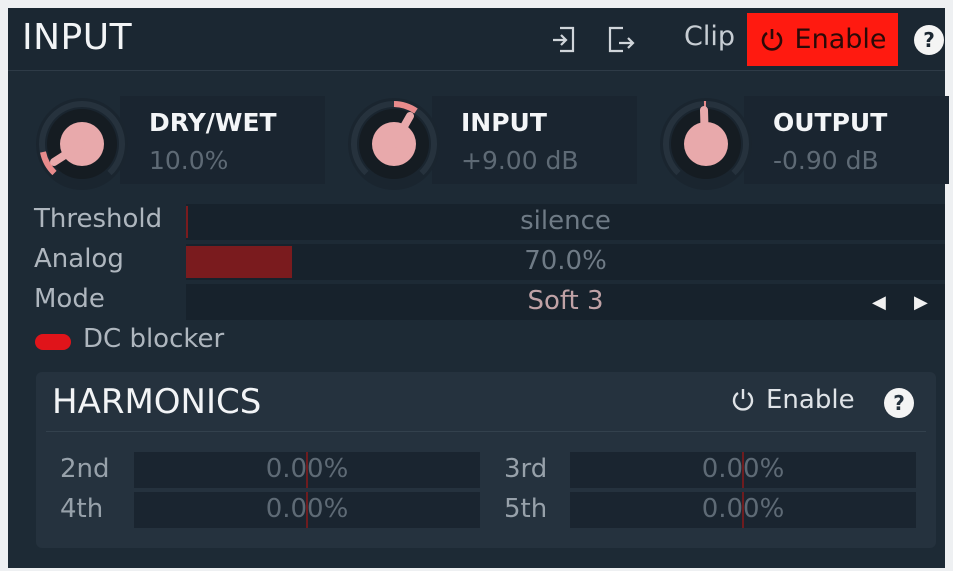  I want to click on harmonic-4th-label: 4th, so click(82, 509).